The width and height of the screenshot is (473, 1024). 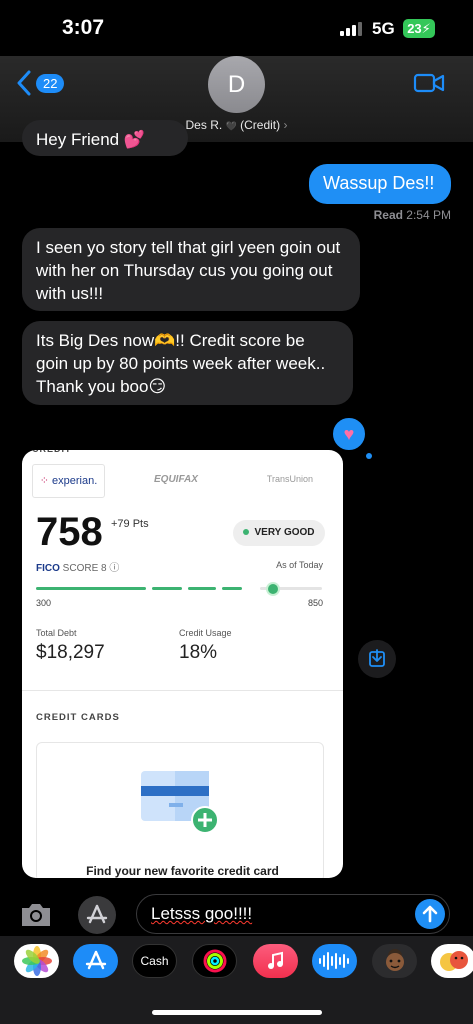 What do you see at coordinates (236, 28) in the screenshot?
I see `status-bar: 3:07 5G 23⚡` at bounding box center [236, 28].